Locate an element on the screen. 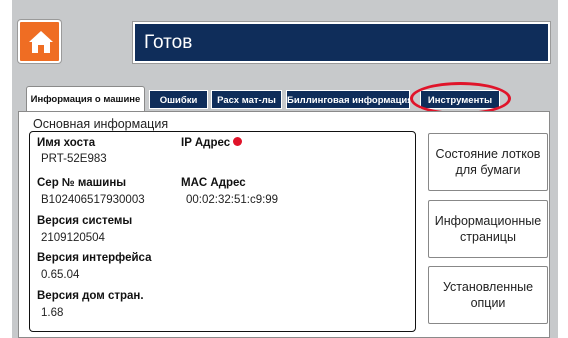 The width and height of the screenshot is (568, 338). host-name-label: Имя хоста is located at coordinates (66, 143).